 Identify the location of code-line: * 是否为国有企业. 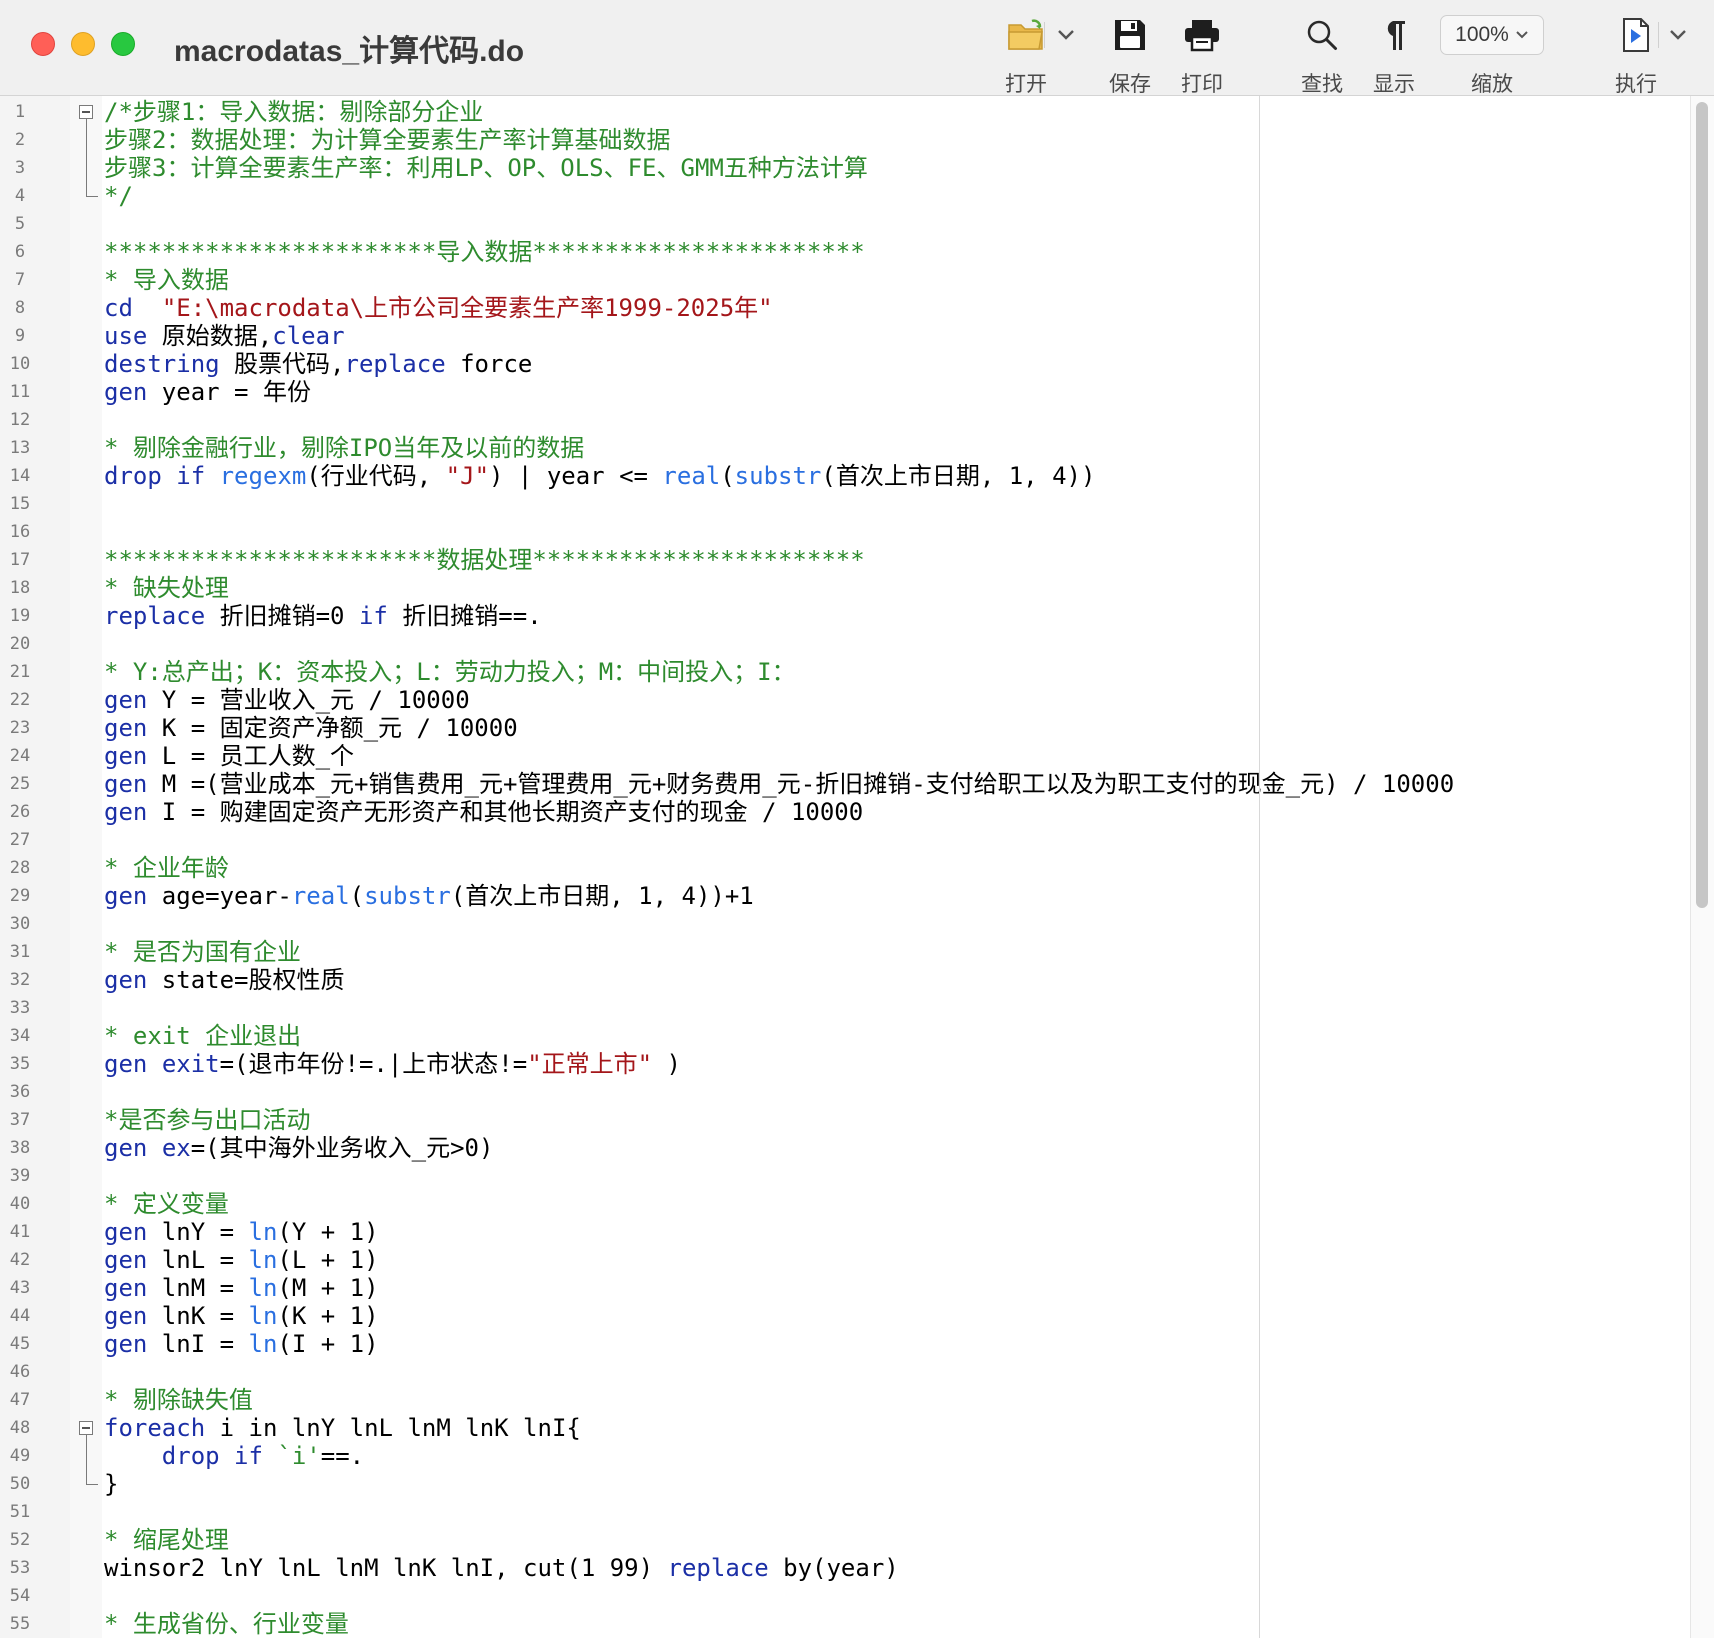
(202, 952).